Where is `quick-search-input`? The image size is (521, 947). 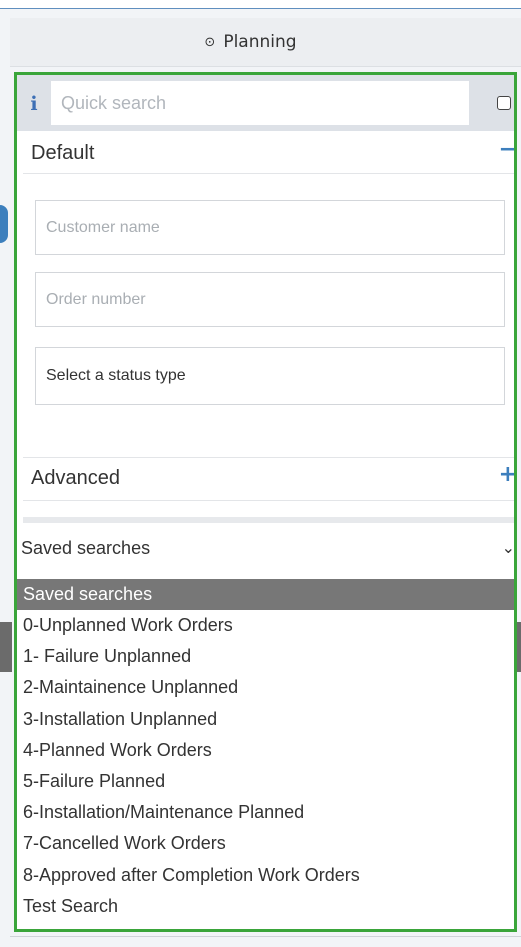
quick-search-input is located at coordinates (260, 103).